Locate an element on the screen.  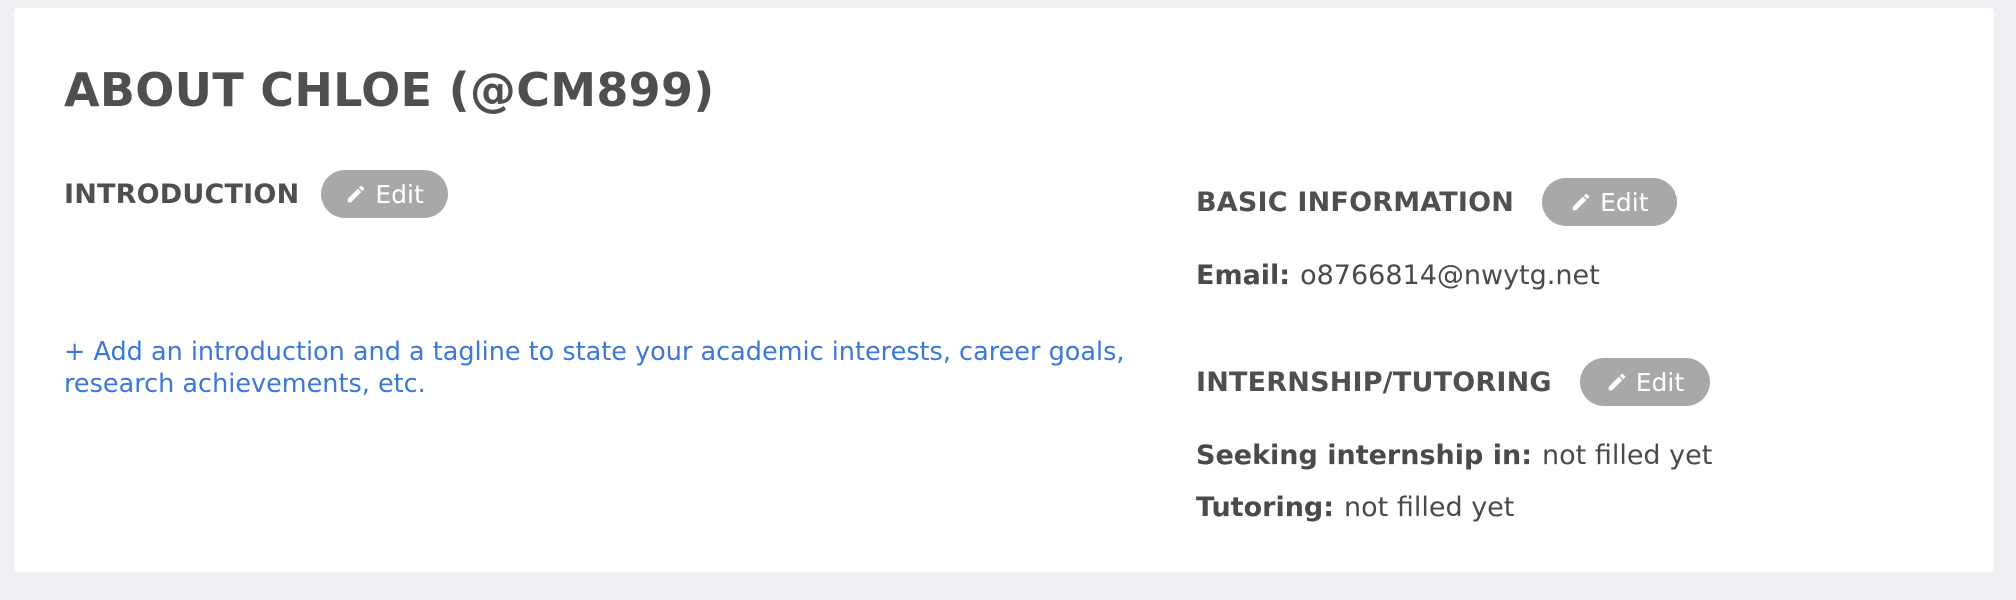
introduction-edit-label: Edit is located at coordinates (399, 194).